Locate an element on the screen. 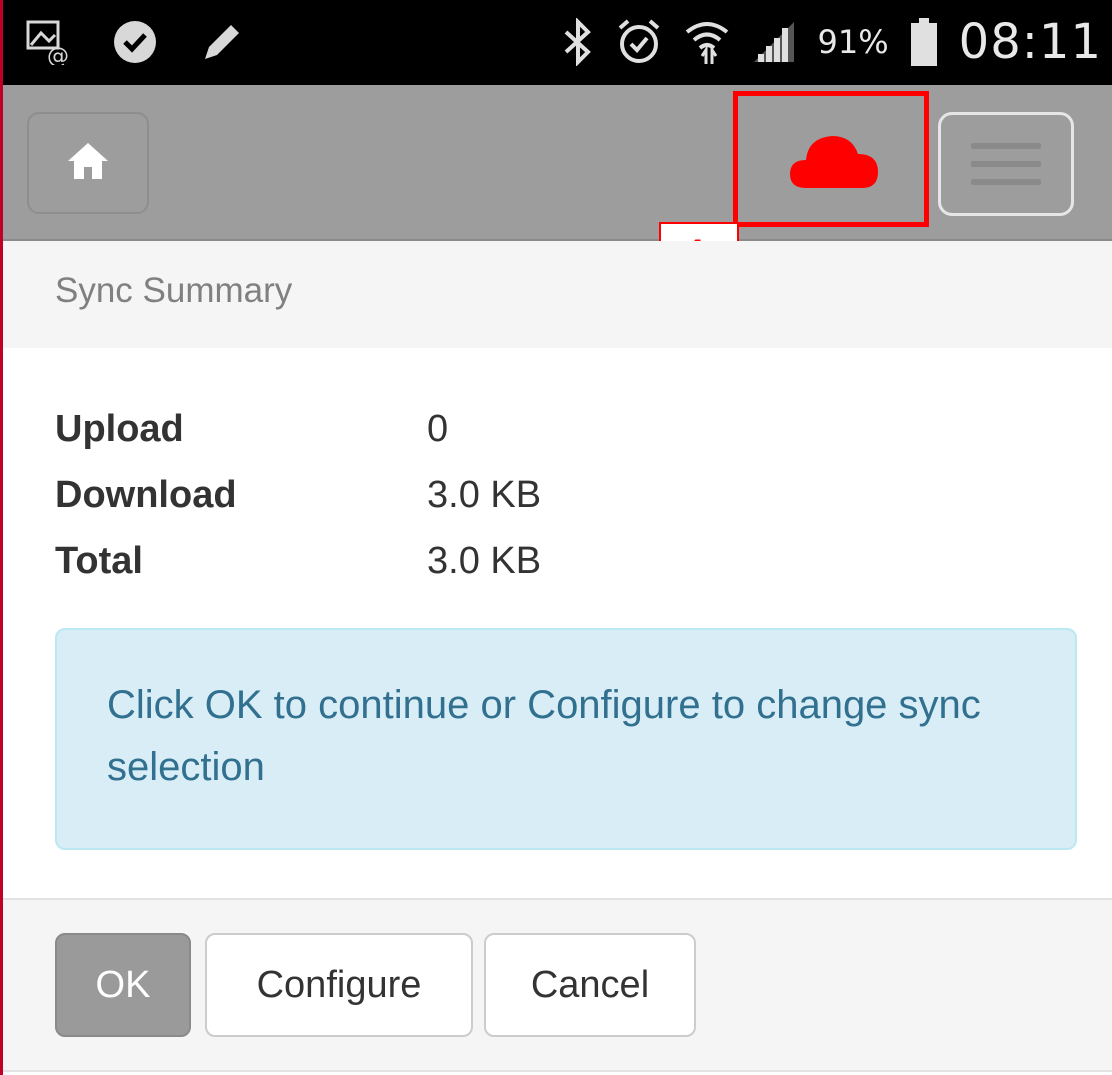 This screenshot has height=1075, width=1112. status-right-icons: 91% 08:11 is located at coordinates (832, 42).